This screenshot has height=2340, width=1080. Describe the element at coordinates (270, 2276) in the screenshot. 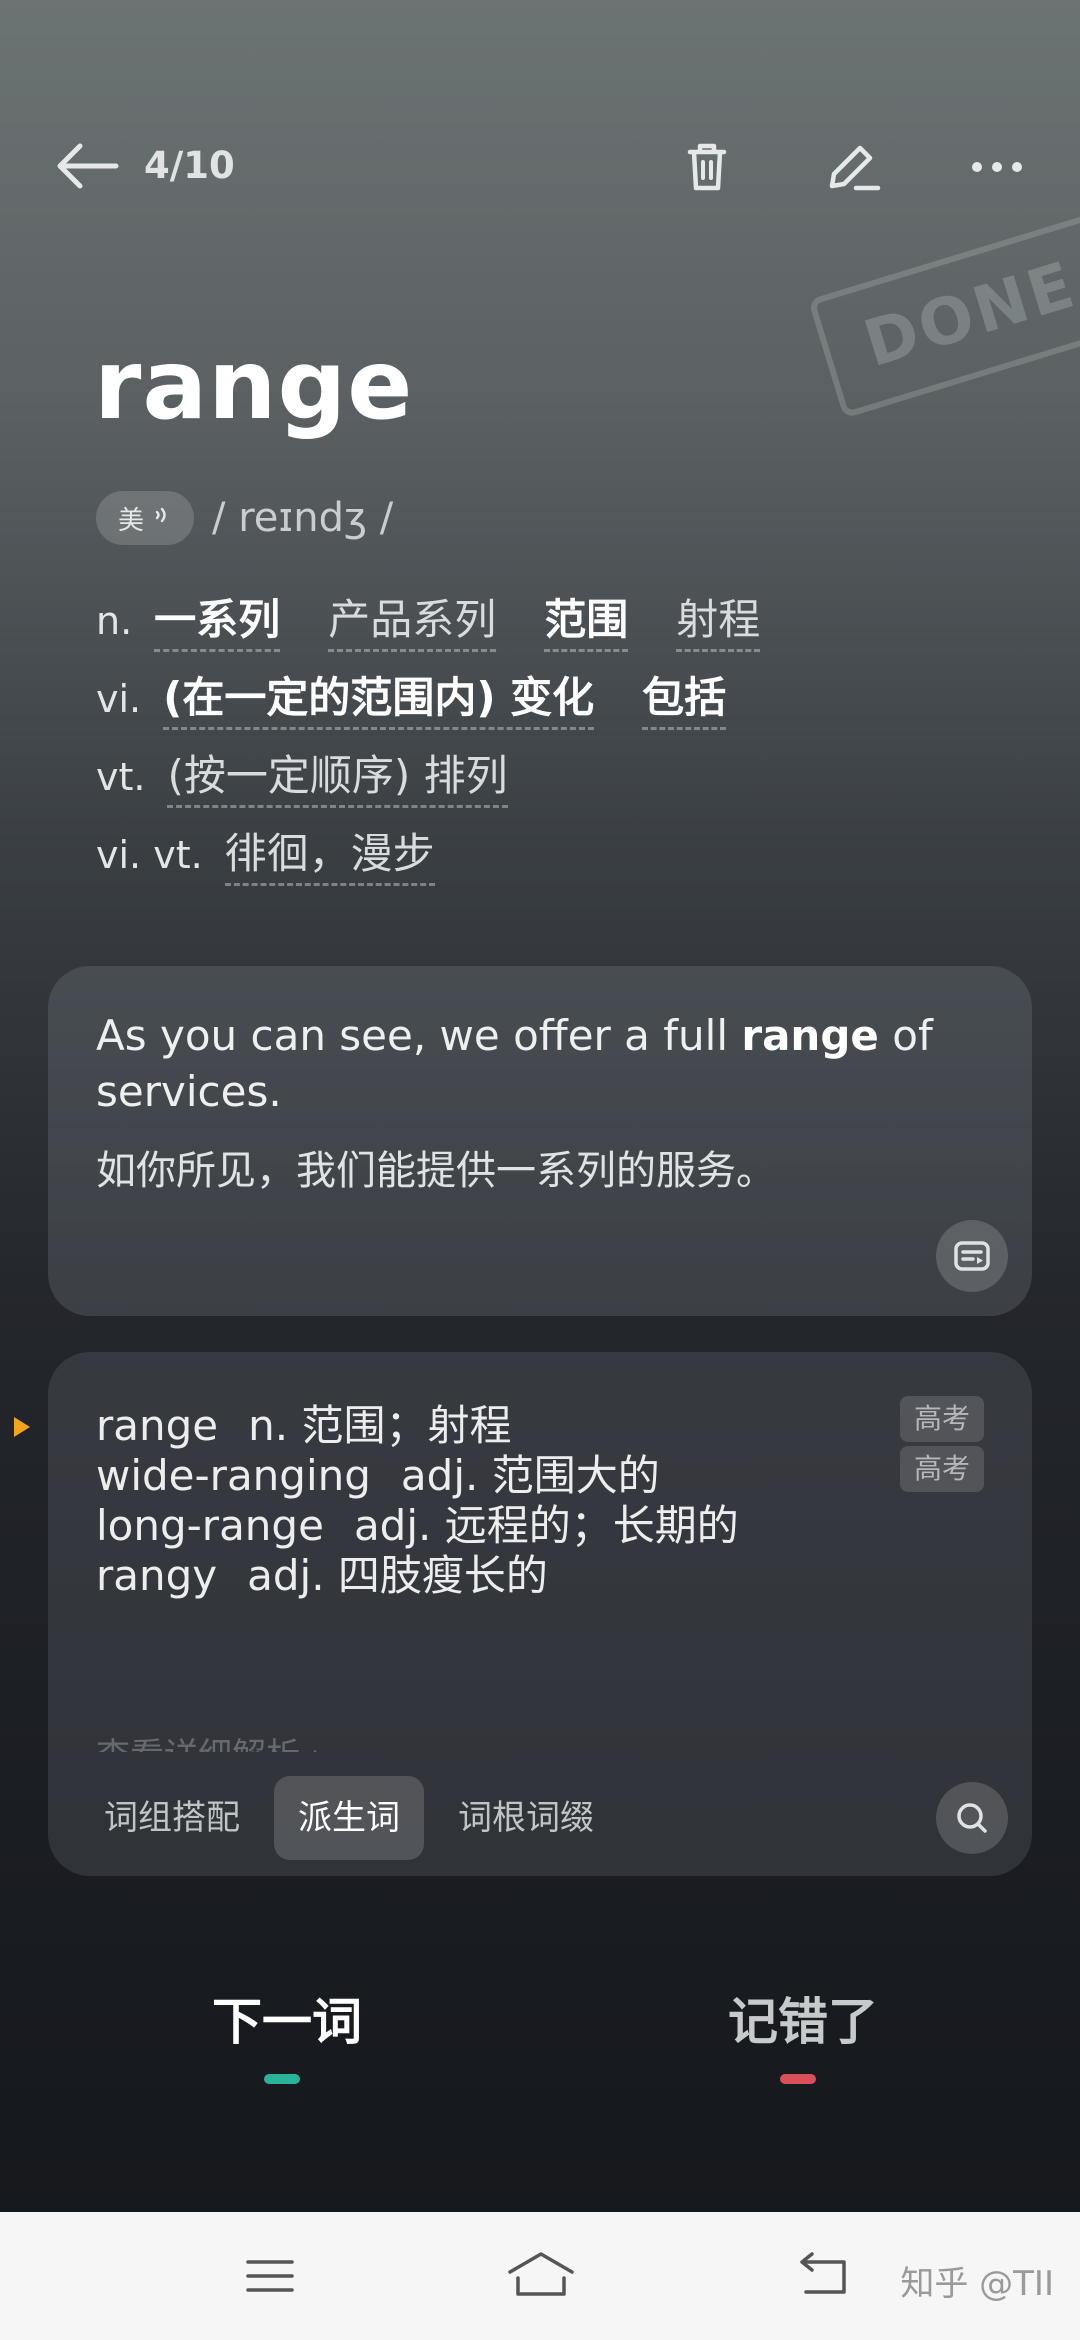

I see `menu-icon` at that location.